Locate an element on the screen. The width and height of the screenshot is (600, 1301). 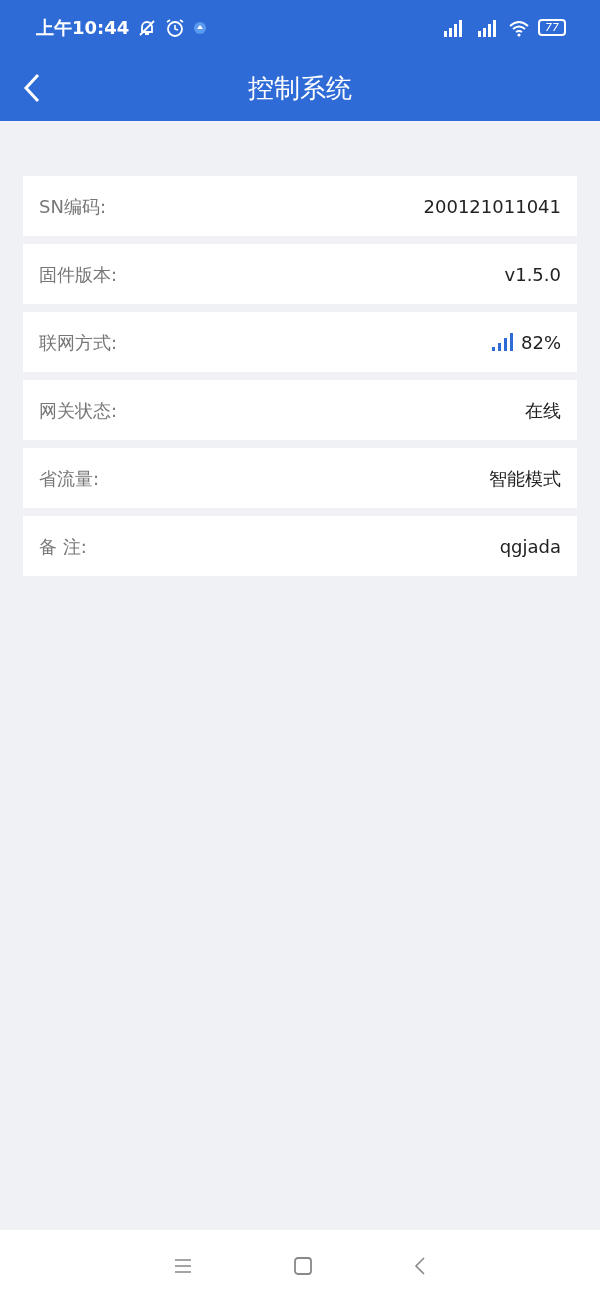
row-label: 省流量: is located at coordinates (69, 478).